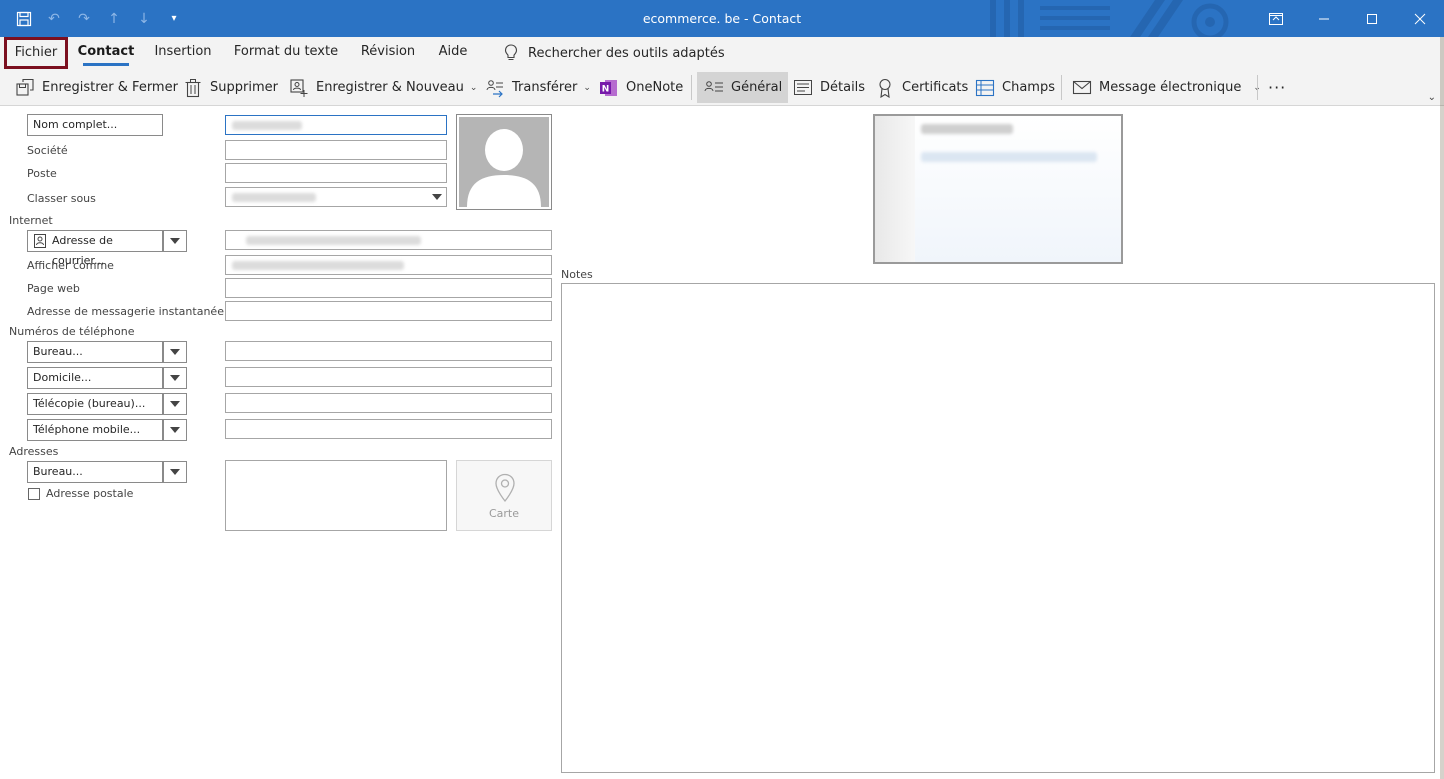 The height and width of the screenshot is (779, 1444). What do you see at coordinates (1170, 87) in the screenshot?
I see `email-message-label: Message électronique` at bounding box center [1170, 87].